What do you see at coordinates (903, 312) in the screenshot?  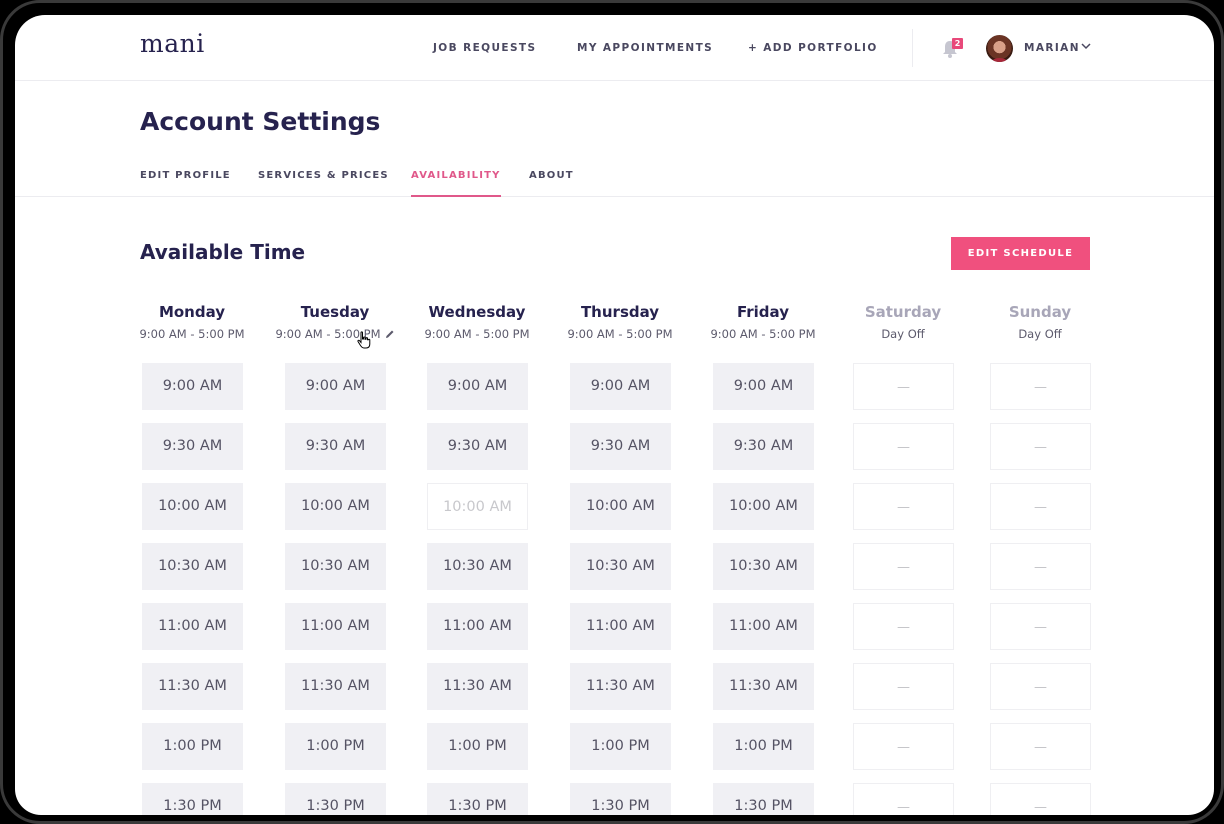 I see `day-name: Saturday` at bounding box center [903, 312].